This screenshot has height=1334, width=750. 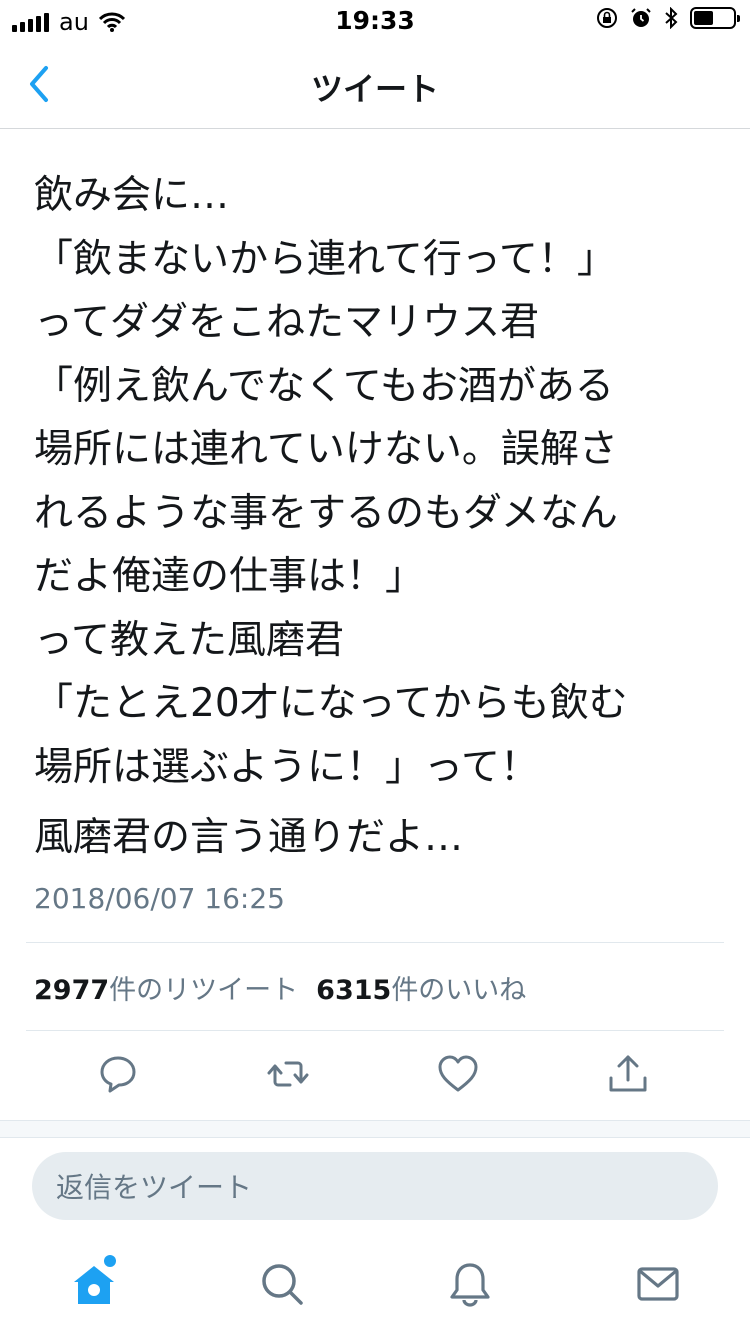 What do you see at coordinates (641, 17) in the screenshot?
I see `alarm-icon` at bounding box center [641, 17].